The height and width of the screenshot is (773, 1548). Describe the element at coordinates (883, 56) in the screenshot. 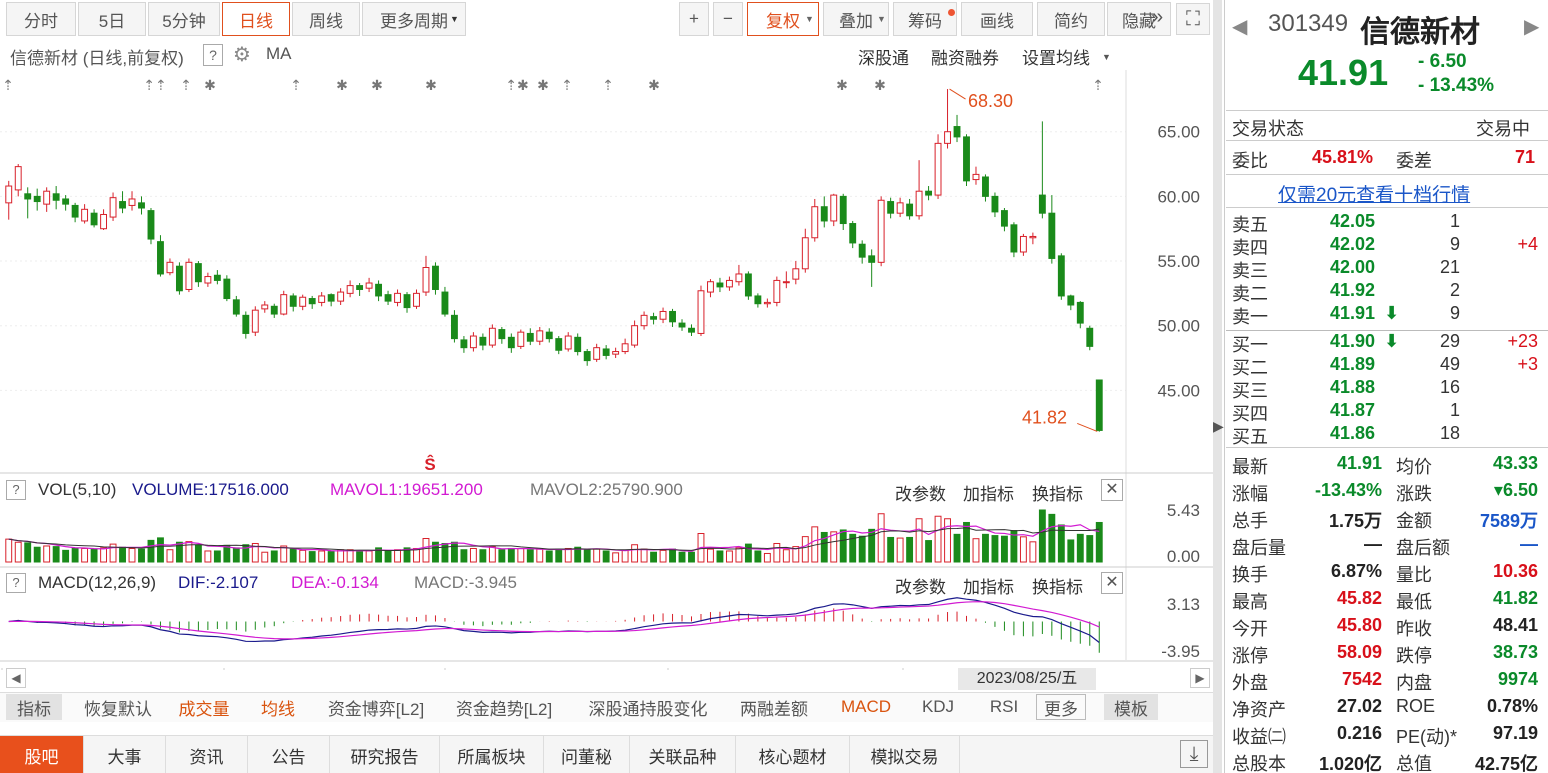

I see `link-hk-connect: 深股通` at that location.